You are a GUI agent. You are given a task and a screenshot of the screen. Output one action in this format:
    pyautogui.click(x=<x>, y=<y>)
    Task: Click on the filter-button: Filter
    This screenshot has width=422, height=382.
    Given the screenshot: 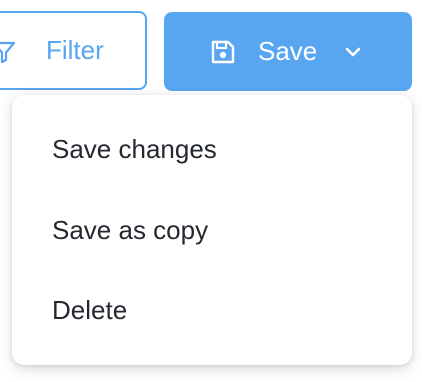 What is the action you would take?
    pyautogui.click(x=73, y=50)
    